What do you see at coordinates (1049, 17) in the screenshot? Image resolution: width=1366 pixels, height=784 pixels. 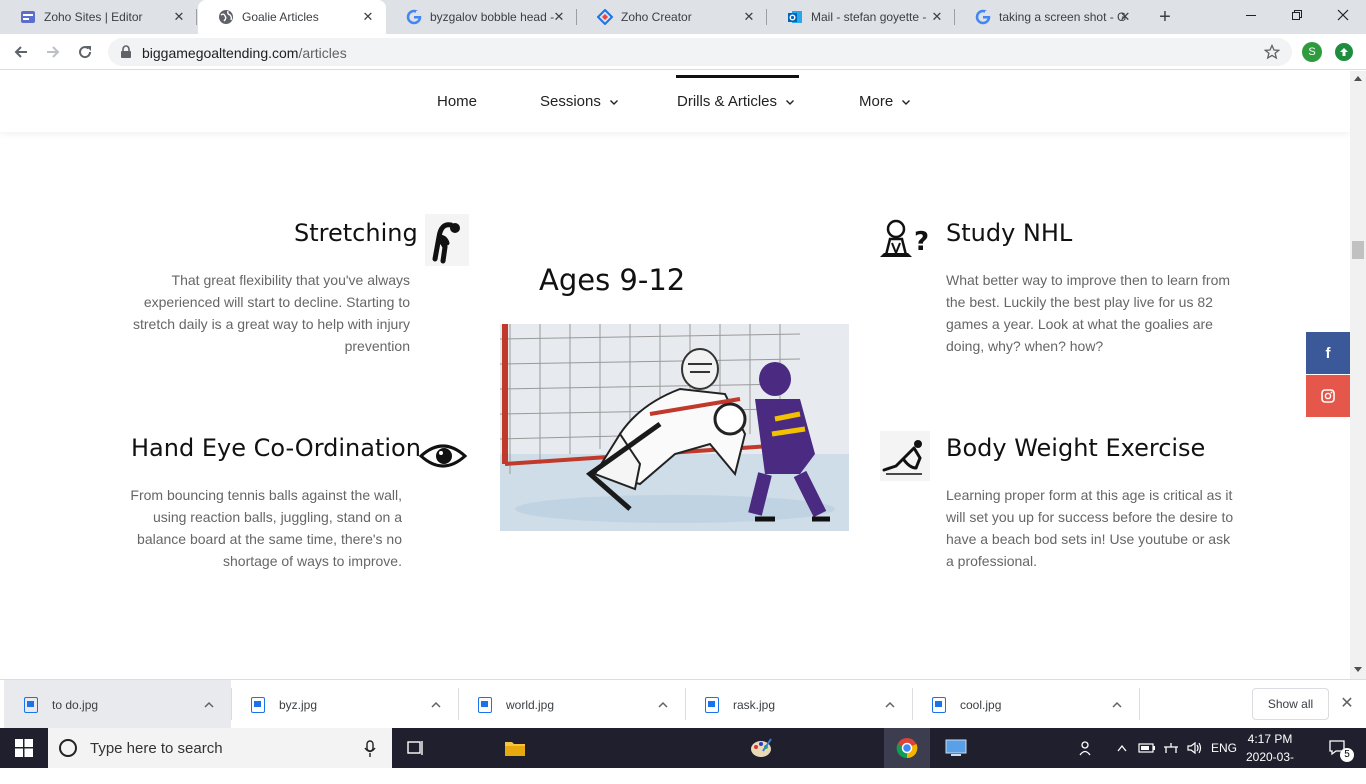 I see `browser-tab: taking a screen shot - G ✕` at bounding box center [1049, 17].